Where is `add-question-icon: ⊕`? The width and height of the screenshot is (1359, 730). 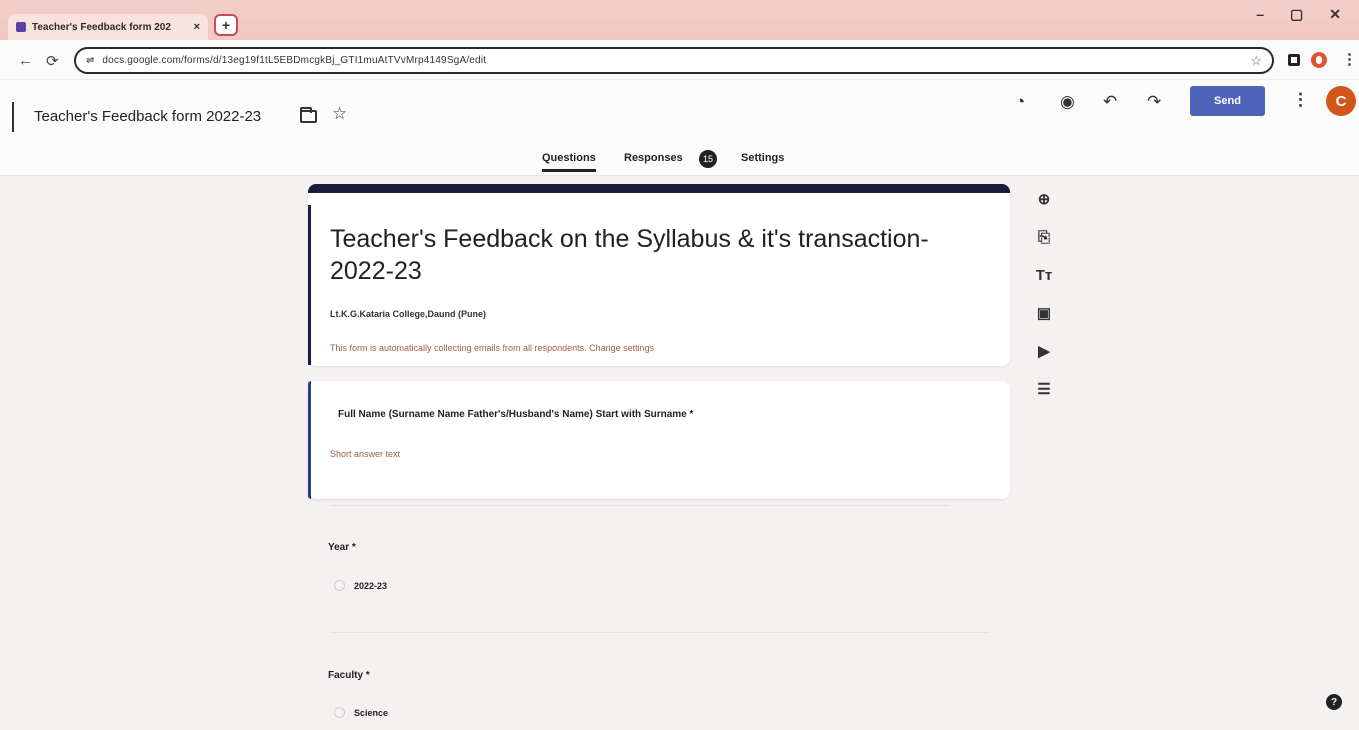 add-question-icon: ⊕ is located at coordinates (1044, 199).